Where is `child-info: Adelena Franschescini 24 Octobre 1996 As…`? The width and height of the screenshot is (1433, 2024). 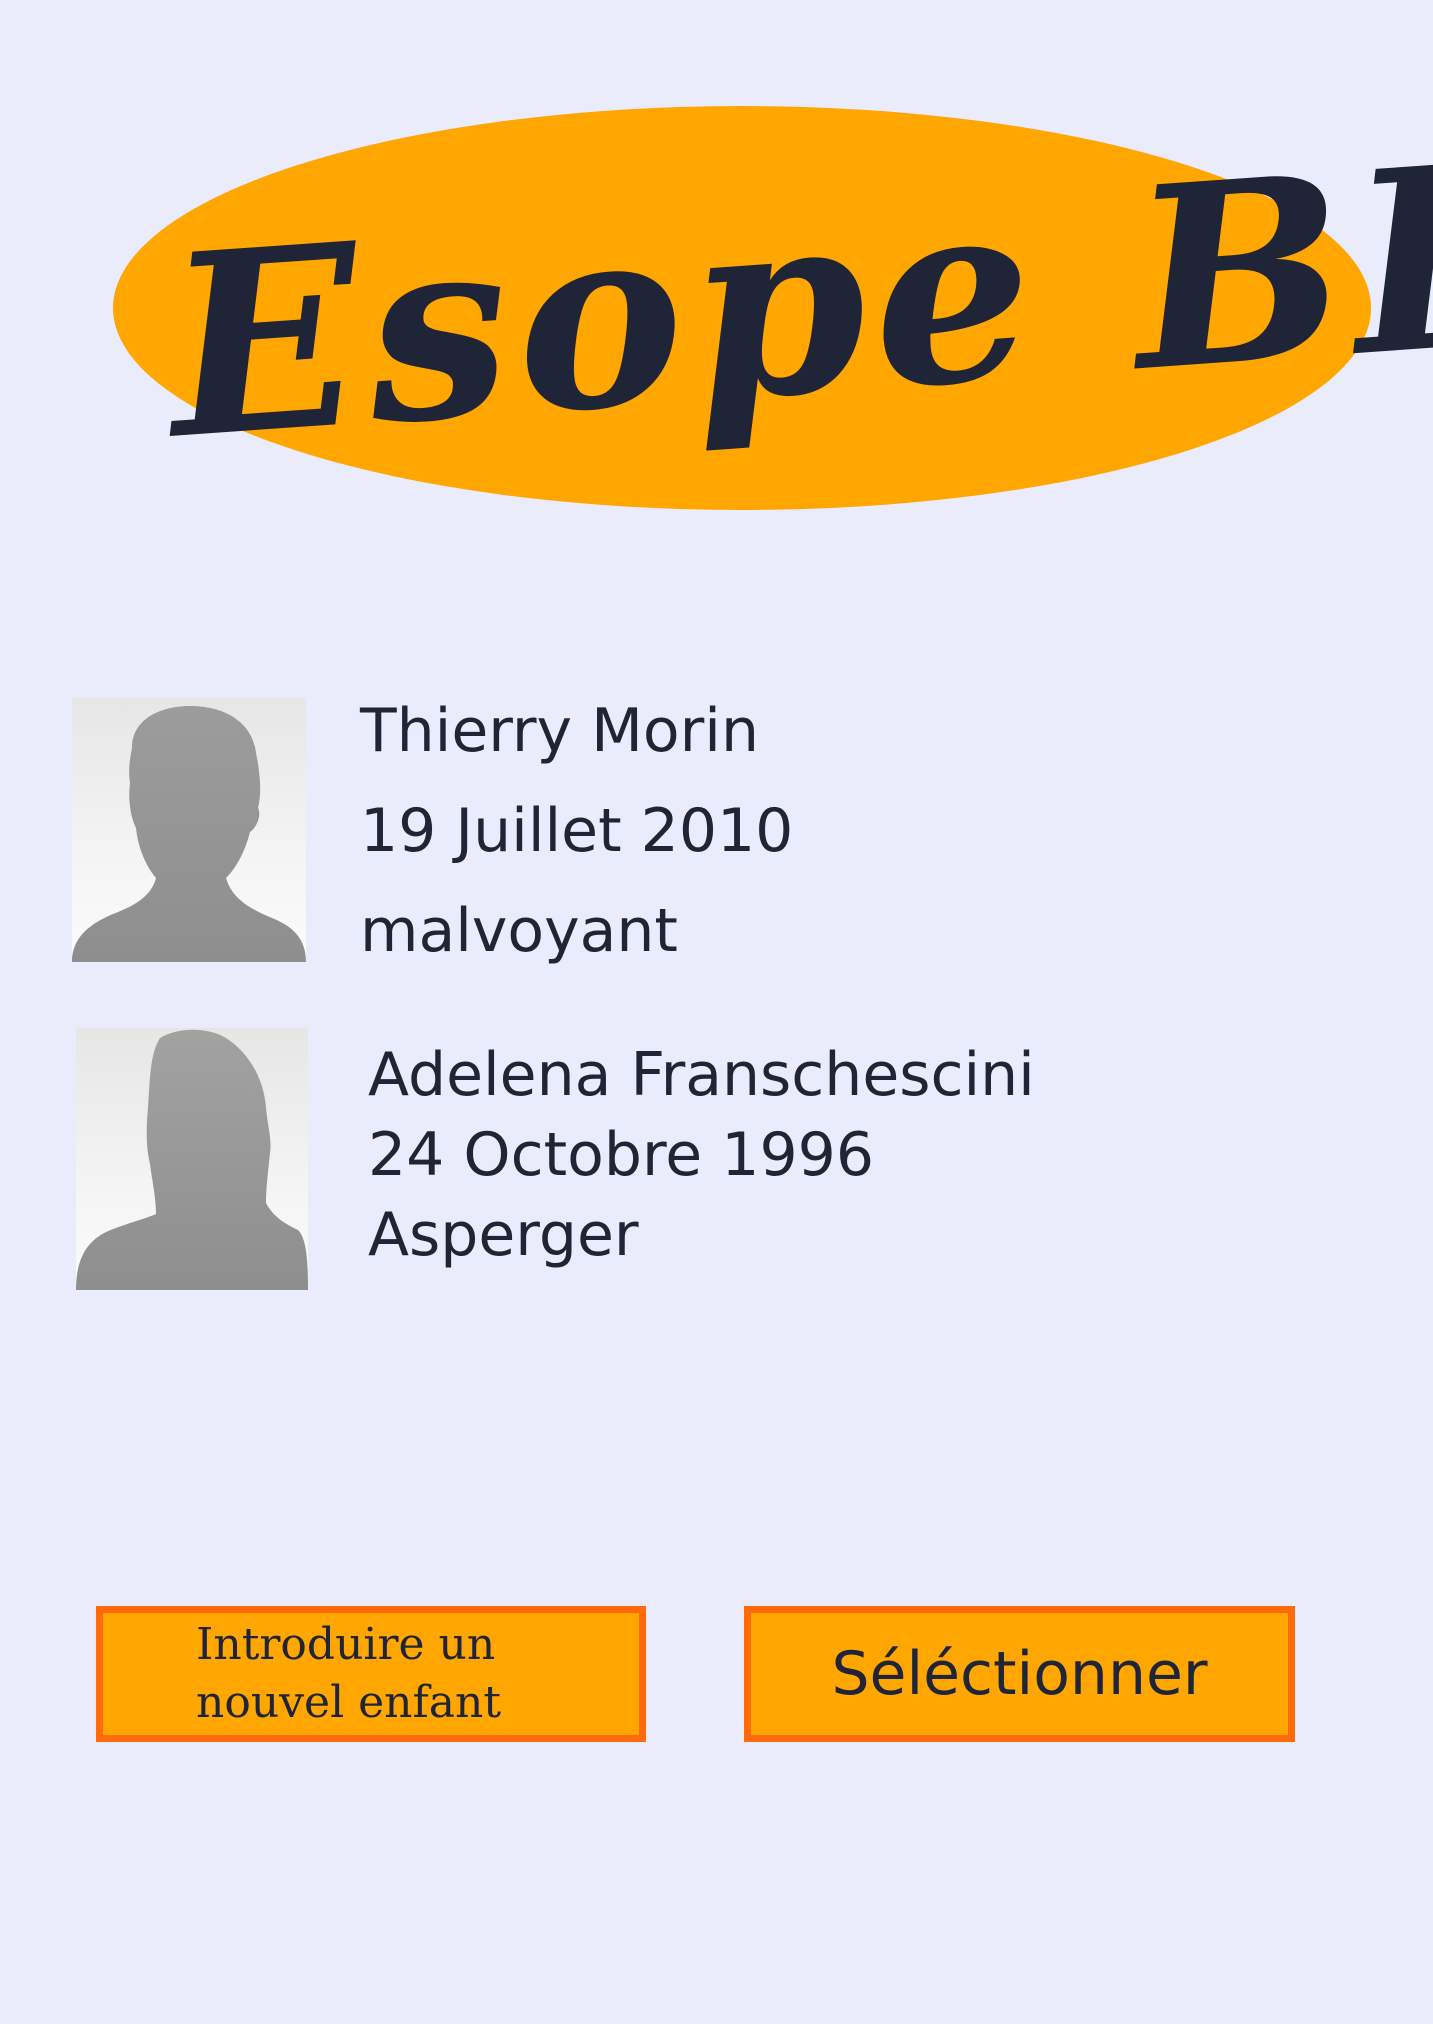
child-info: Adelena Franschescini 24 Octobre 1996 As… is located at coordinates (701, 1162).